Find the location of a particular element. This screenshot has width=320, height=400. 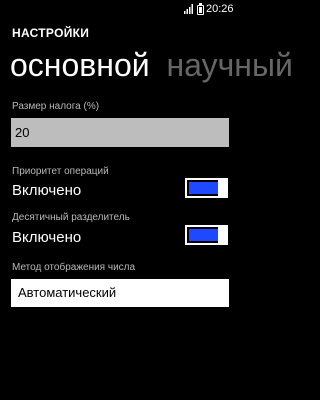

tab-basic: основной is located at coordinates (80, 65).